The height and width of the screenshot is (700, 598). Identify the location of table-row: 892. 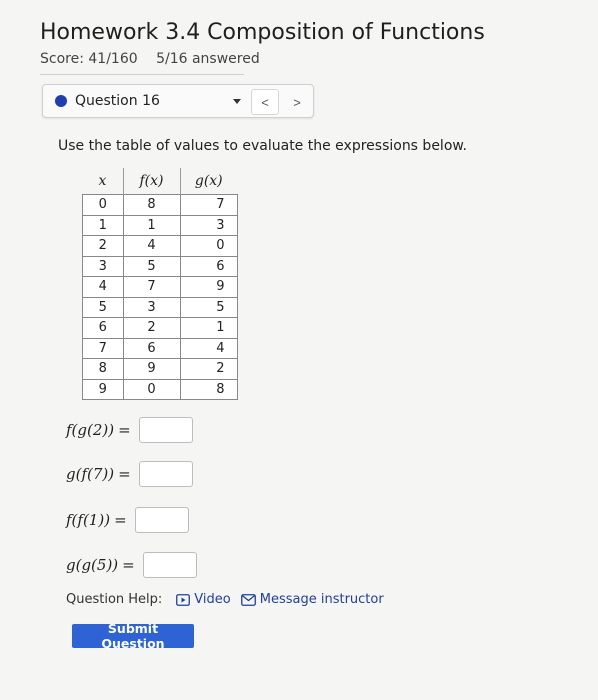
(160, 369).